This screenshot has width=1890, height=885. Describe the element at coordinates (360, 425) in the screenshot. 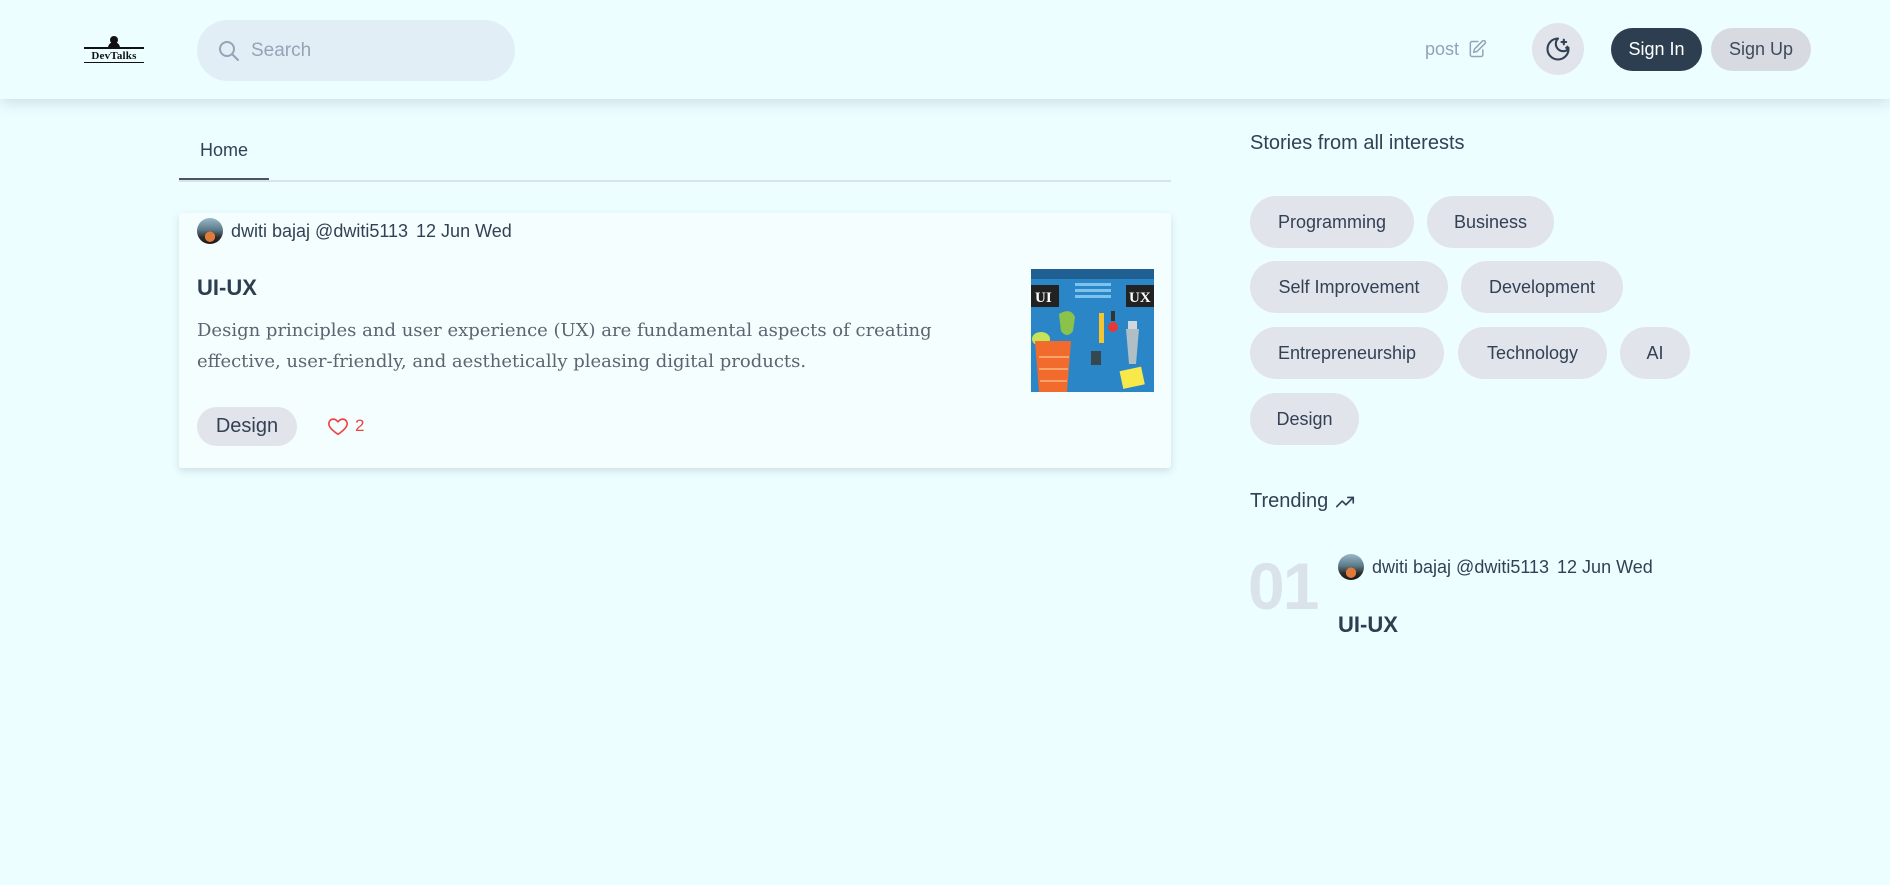

I see `like-count: 2` at that location.